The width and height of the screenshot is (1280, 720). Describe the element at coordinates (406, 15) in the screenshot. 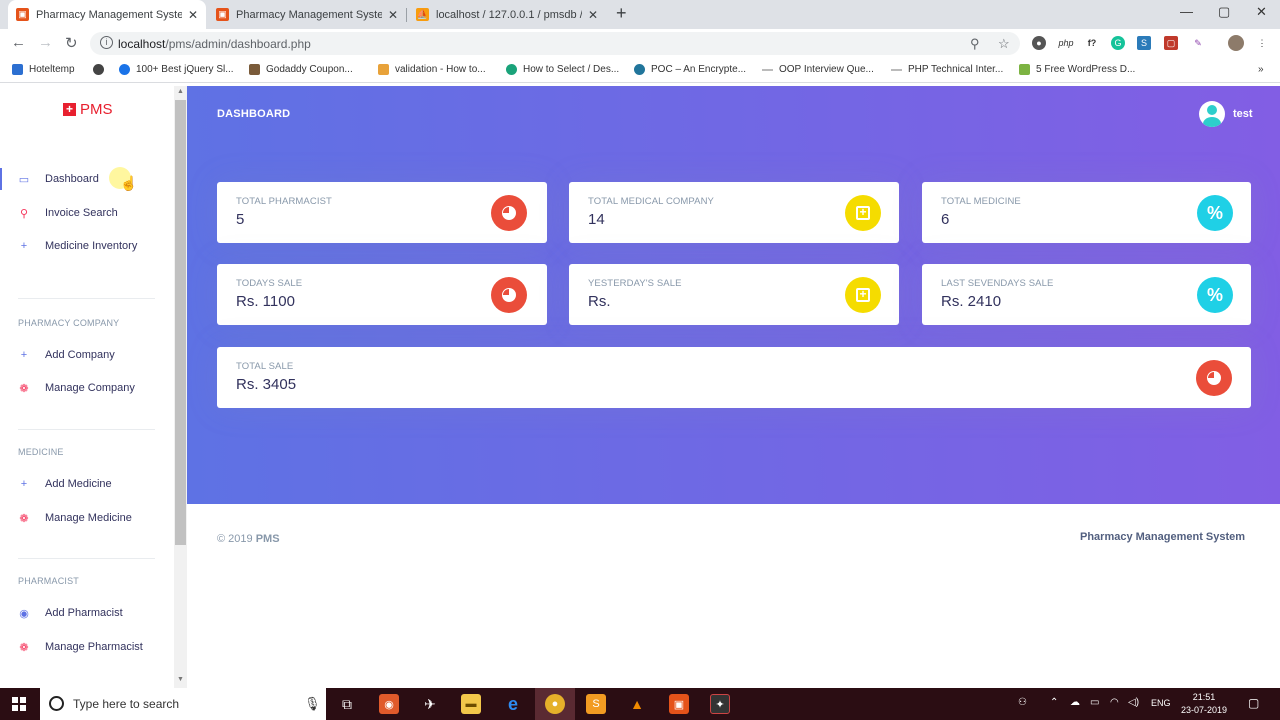

I see `tab-separator` at that location.